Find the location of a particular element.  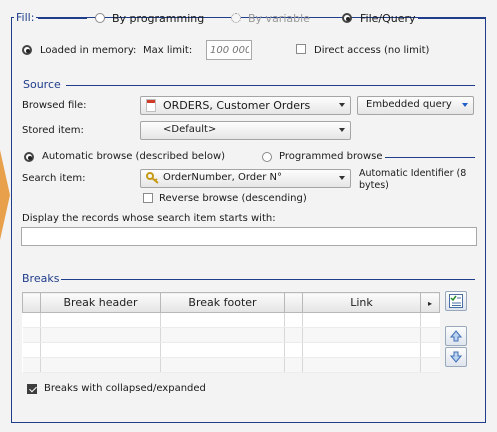

display-records-input is located at coordinates (249, 236).